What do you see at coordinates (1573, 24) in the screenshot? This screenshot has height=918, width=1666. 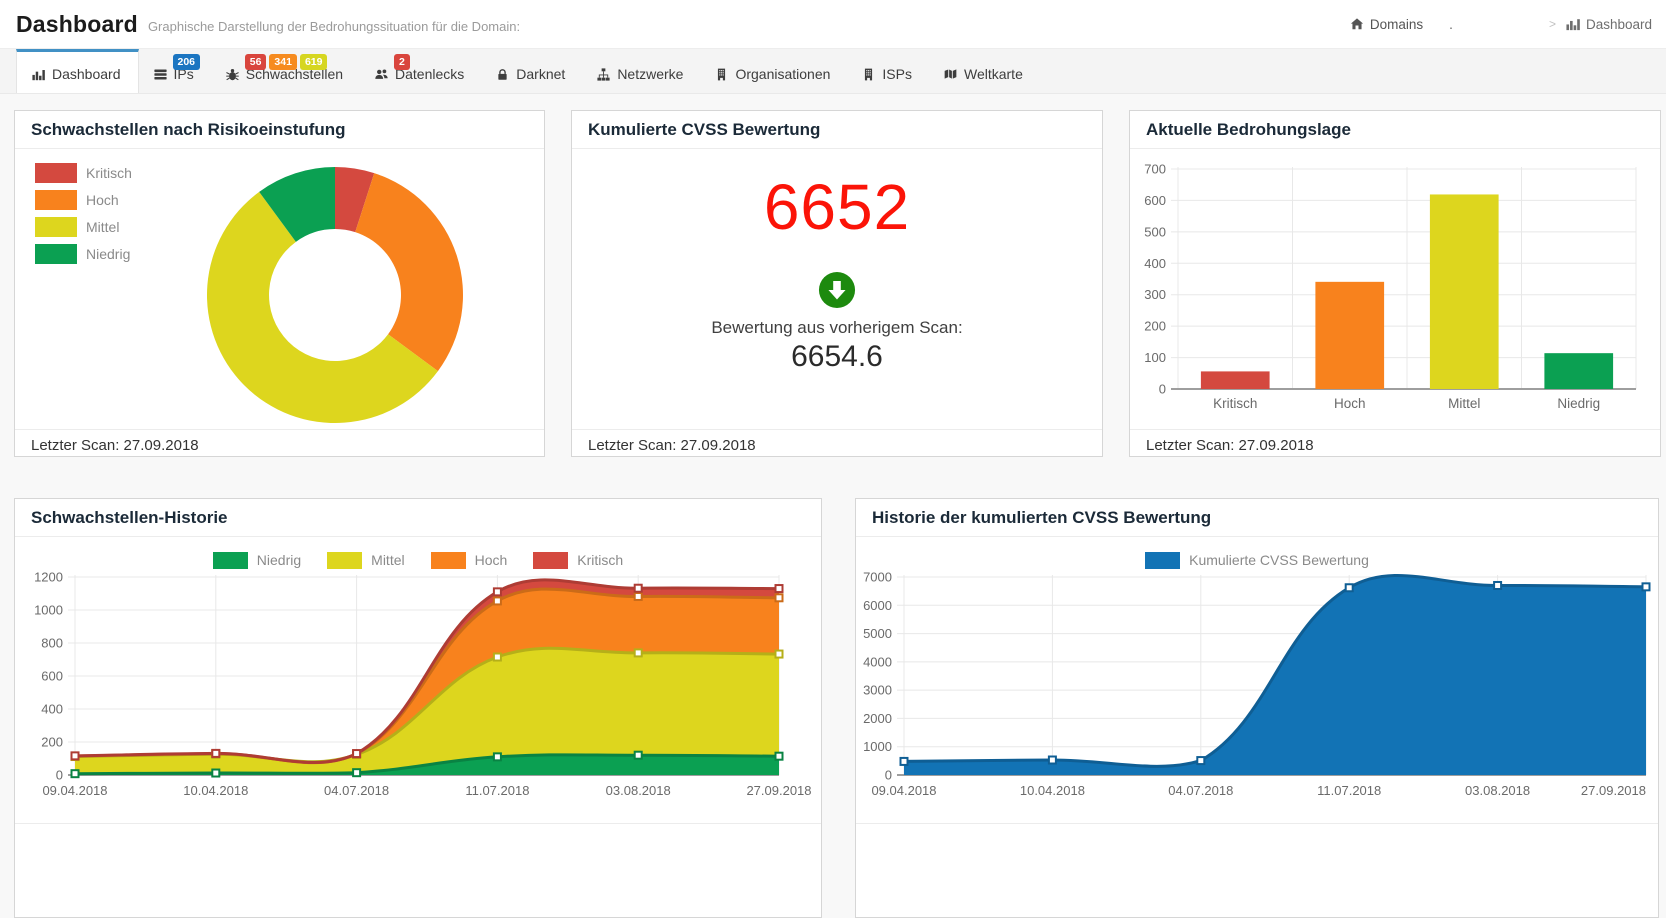 I see `bar-chart-icon` at bounding box center [1573, 24].